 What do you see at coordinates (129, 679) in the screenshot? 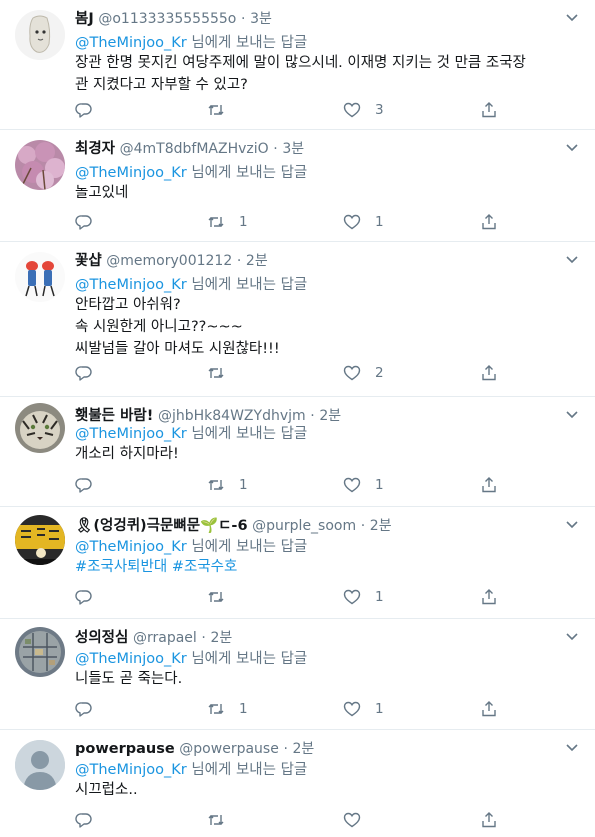
I see `tweet-text-line: 니들도 곧 죽는다.` at bounding box center [129, 679].